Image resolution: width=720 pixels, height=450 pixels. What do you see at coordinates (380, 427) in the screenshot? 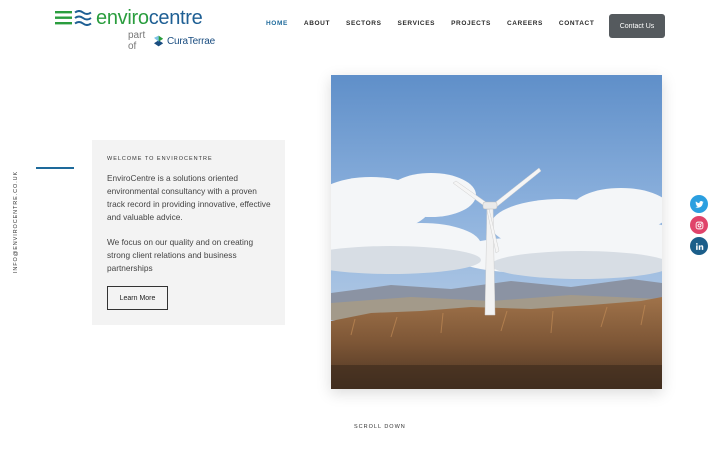
I see `scroll-down-link: SCROLL DOWN` at bounding box center [380, 427].